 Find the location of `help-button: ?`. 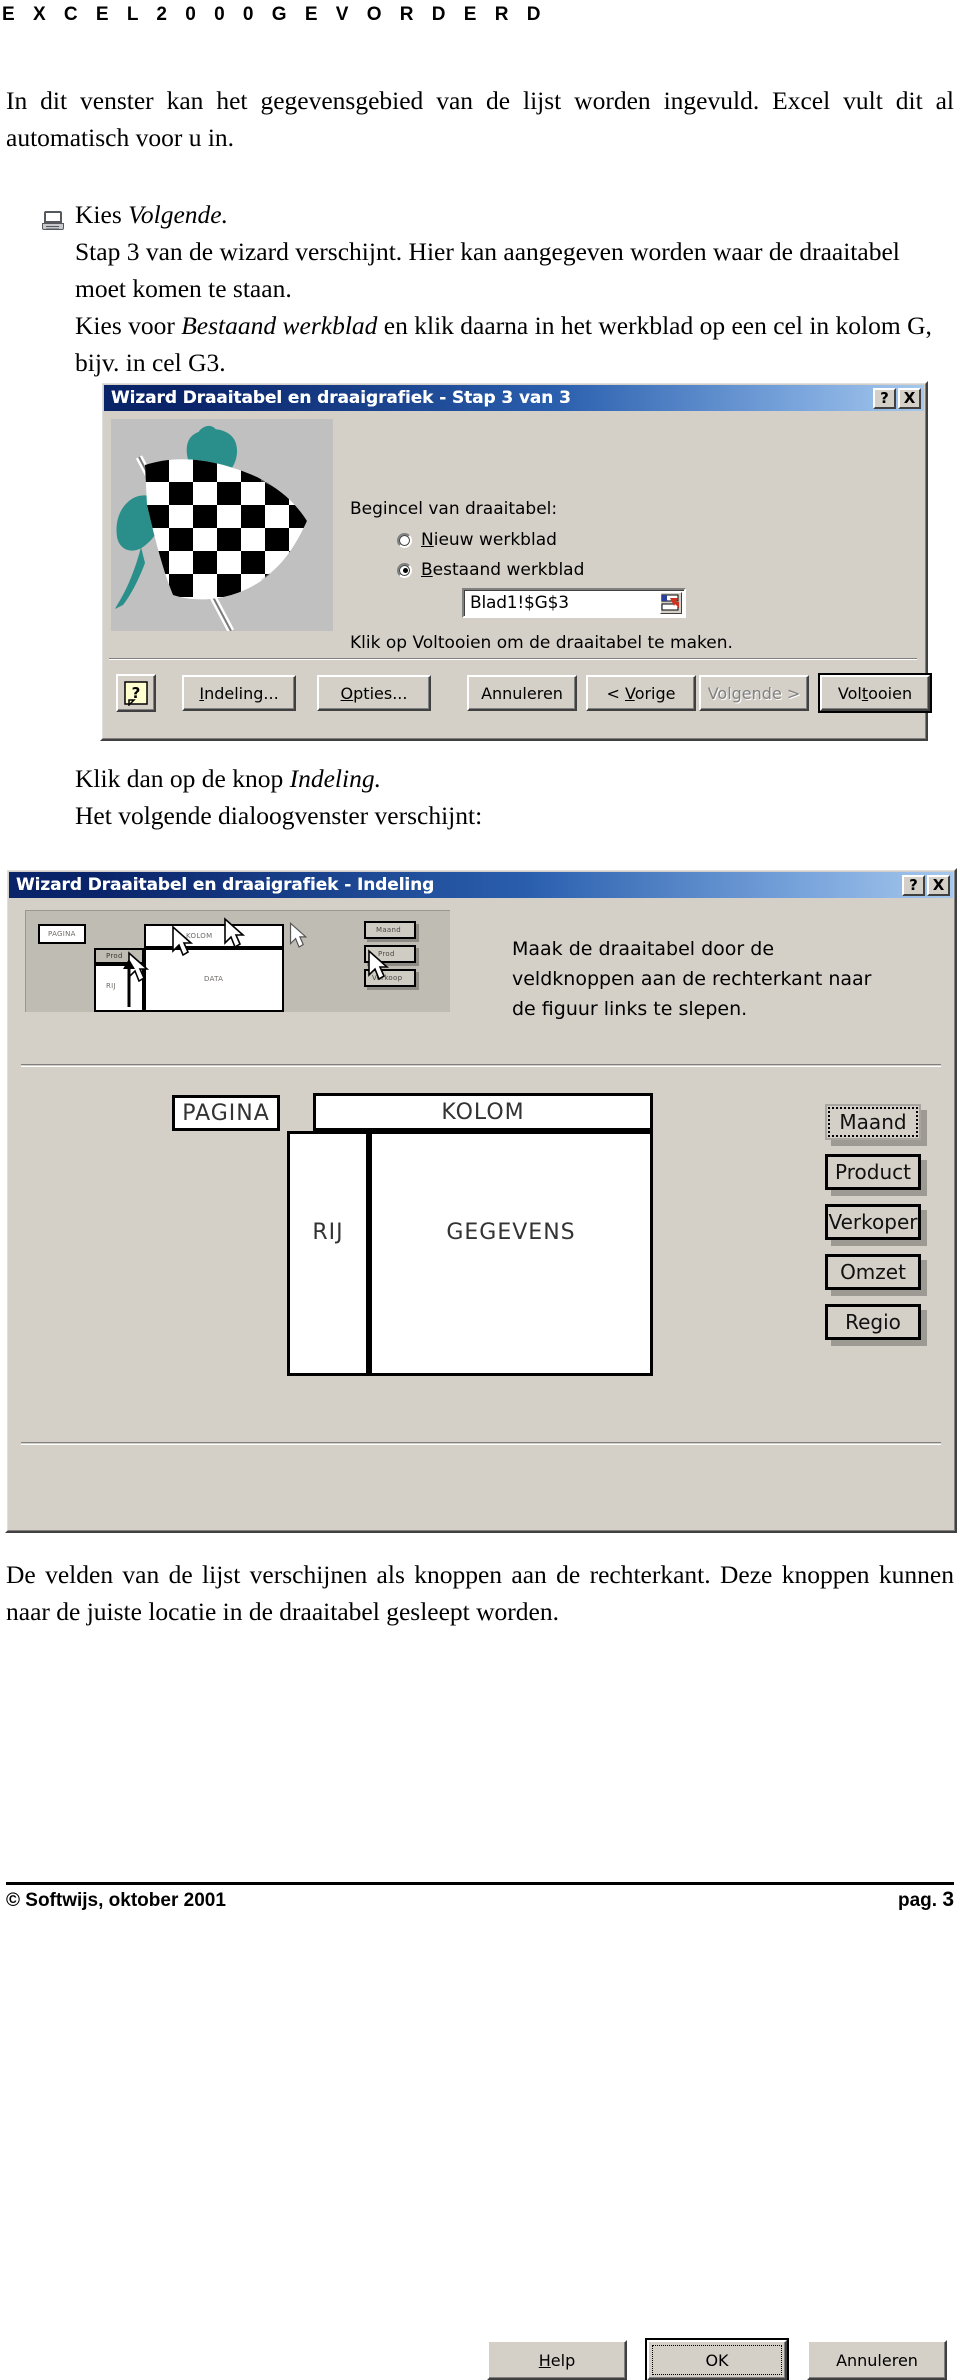

help-button: ? is located at coordinates (136, 693).